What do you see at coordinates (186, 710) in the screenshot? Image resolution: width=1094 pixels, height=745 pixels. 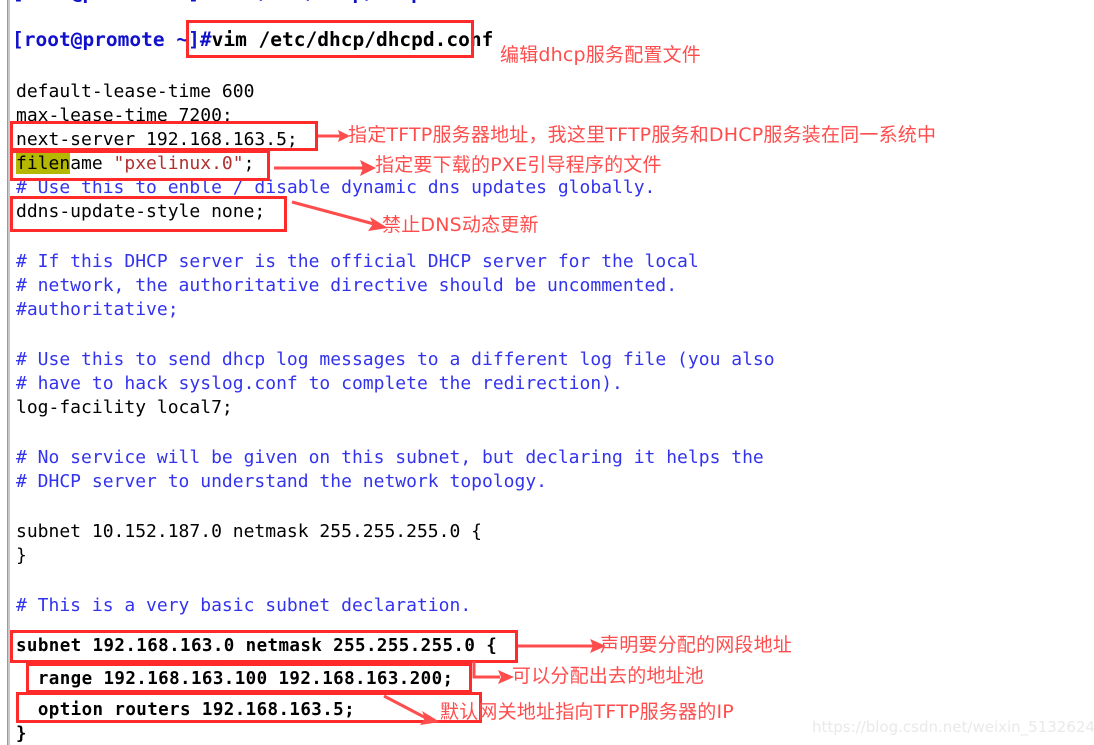 I see `config-line-option-routers: option routers 192.168.163.5;` at bounding box center [186, 710].